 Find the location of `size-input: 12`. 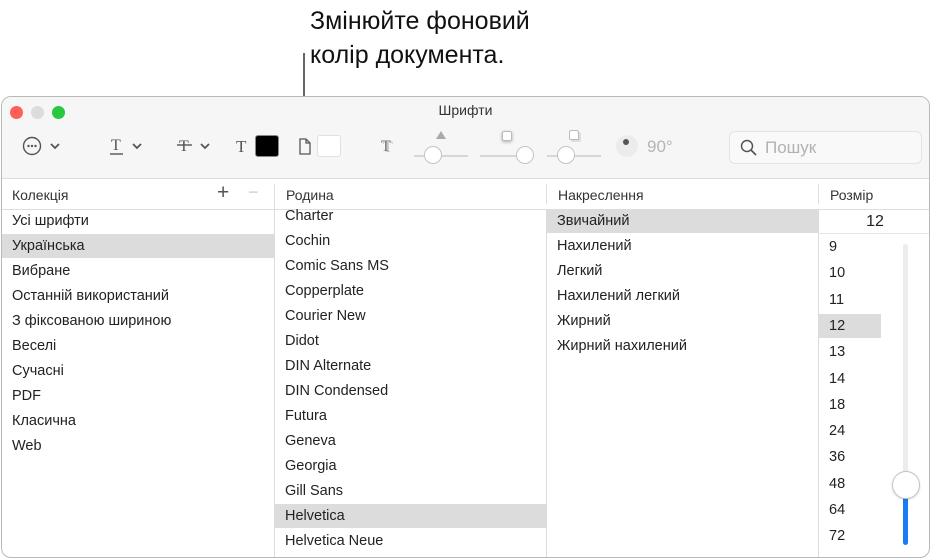

size-input: 12 is located at coordinates (874, 222).